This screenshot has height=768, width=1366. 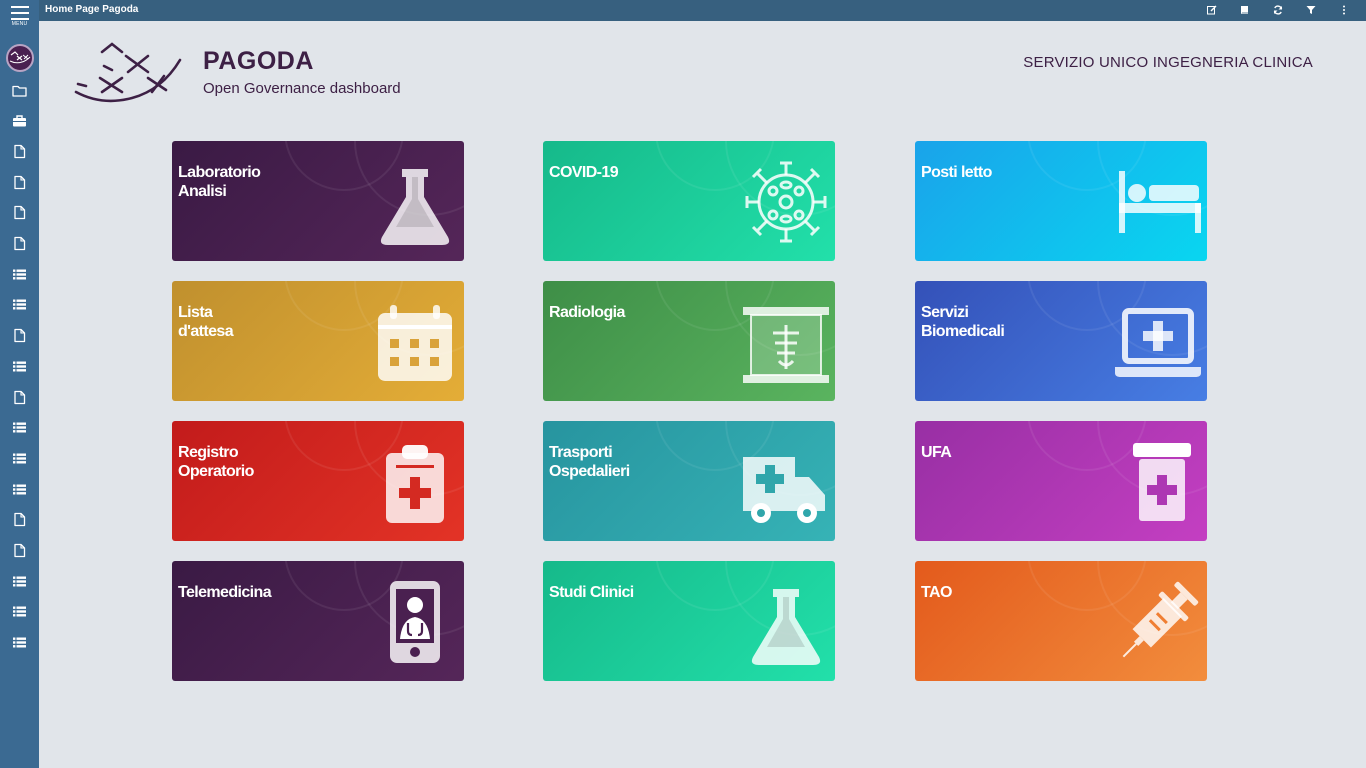 What do you see at coordinates (1061, 341) in the screenshot?
I see `tile-servizi-biomedicali: Servizi Biomedicali` at bounding box center [1061, 341].